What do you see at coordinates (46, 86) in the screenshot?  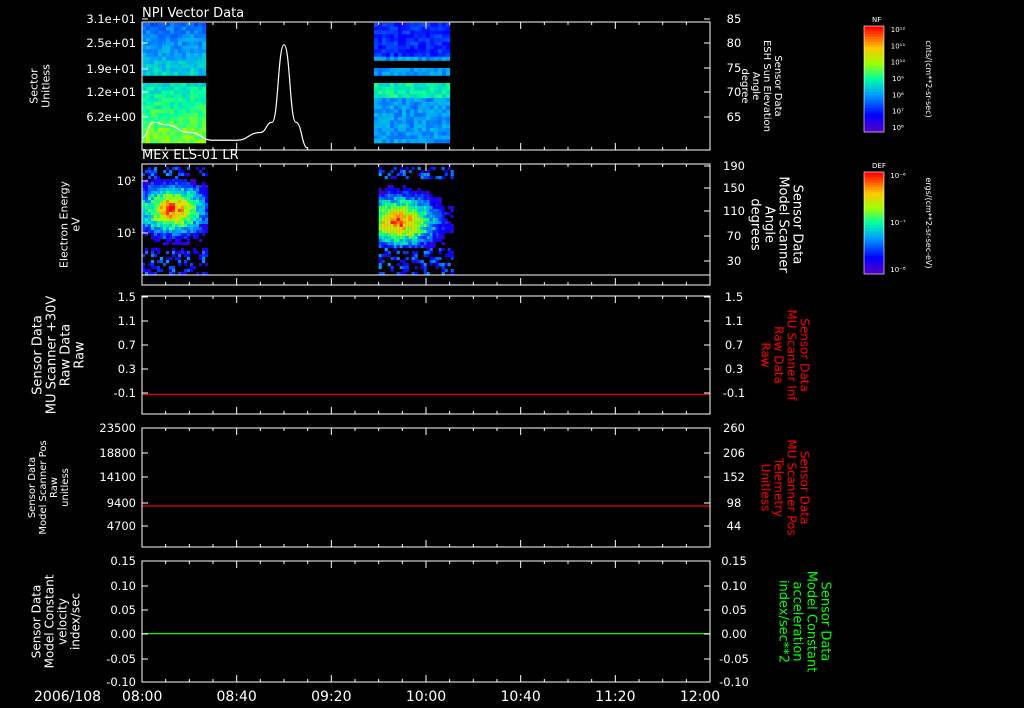 I see `y-axis-label-line: Unitless` at bounding box center [46, 86].